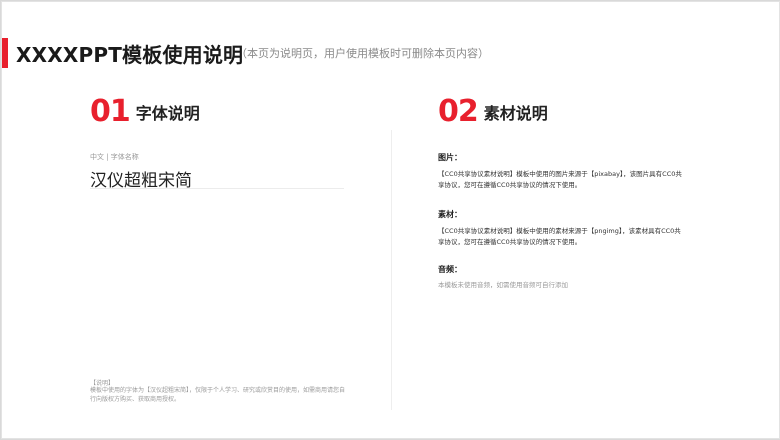  I want to click on font-section-header: 01 字体说明, so click(145, 111).